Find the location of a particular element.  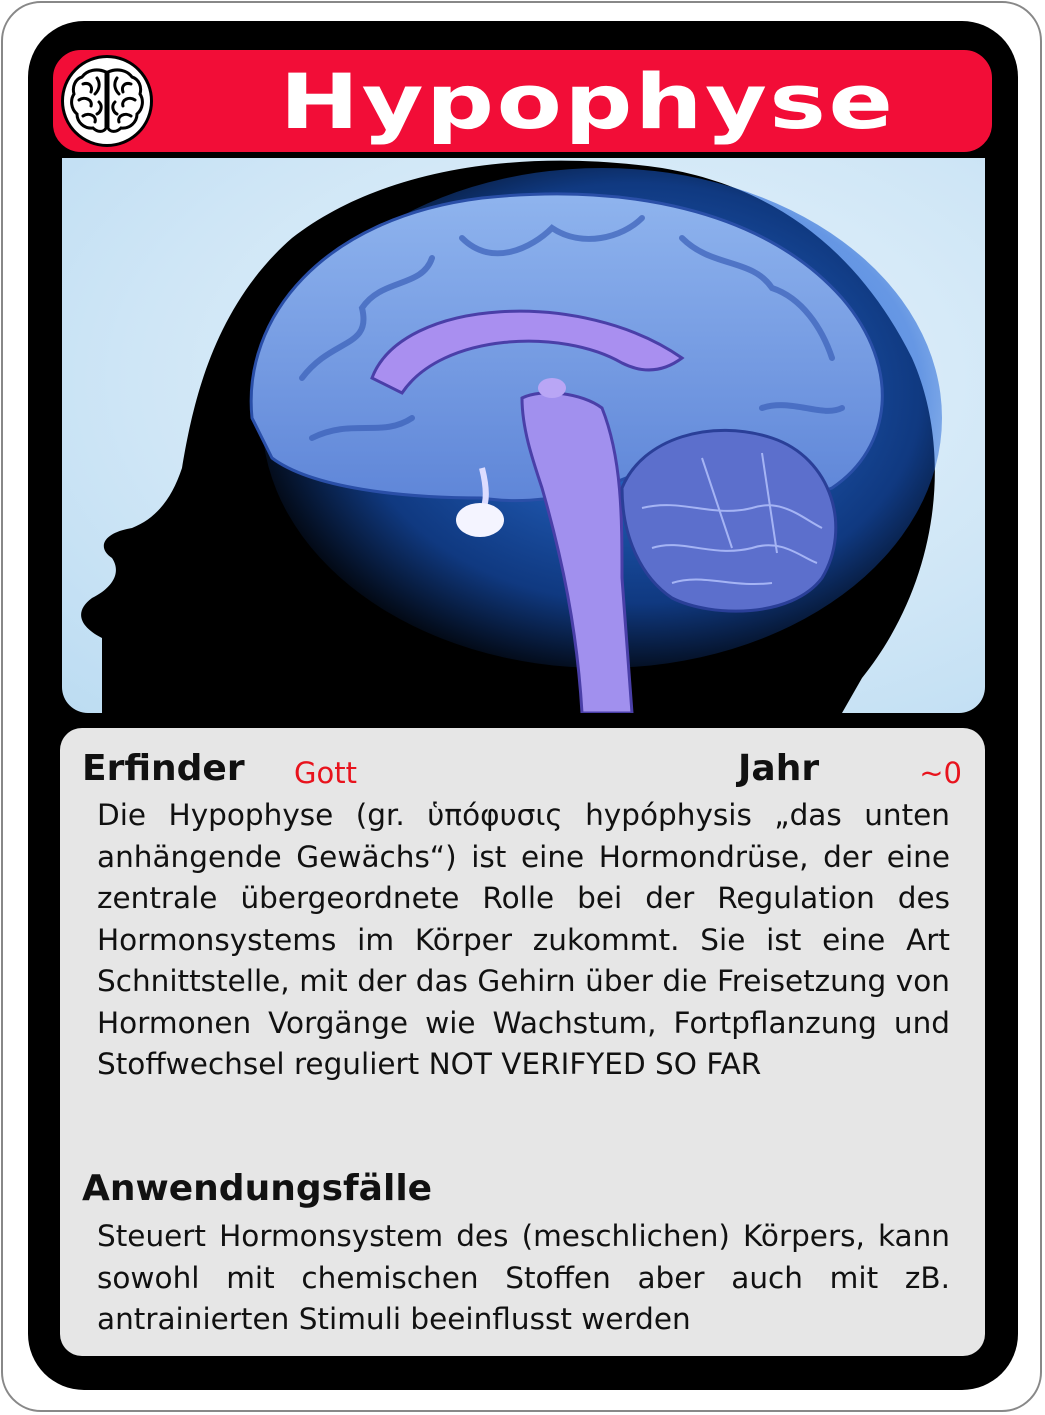

usecases-label: Anwendungsfälle is located at coordinates (257, 1188).